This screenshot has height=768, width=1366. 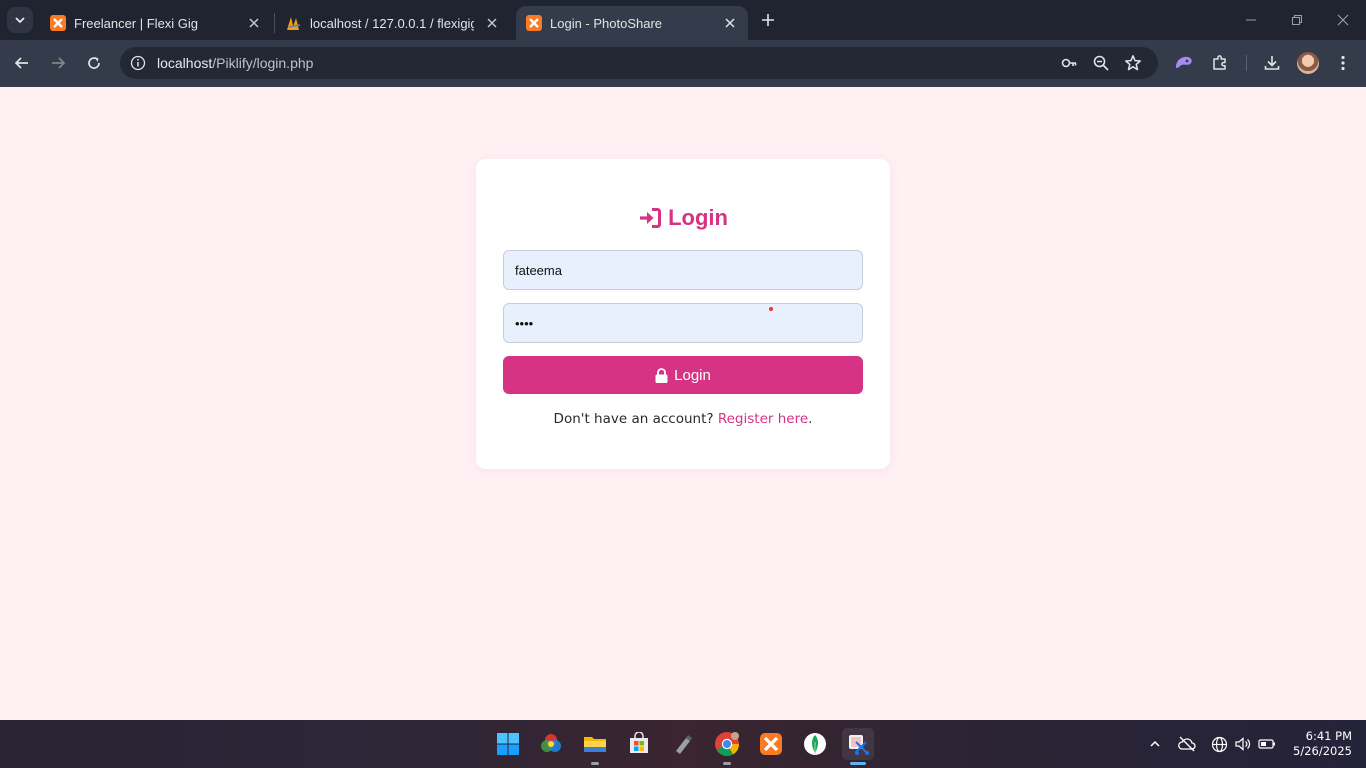 I want to click on tab-search-button, so click(x=20, y=20).